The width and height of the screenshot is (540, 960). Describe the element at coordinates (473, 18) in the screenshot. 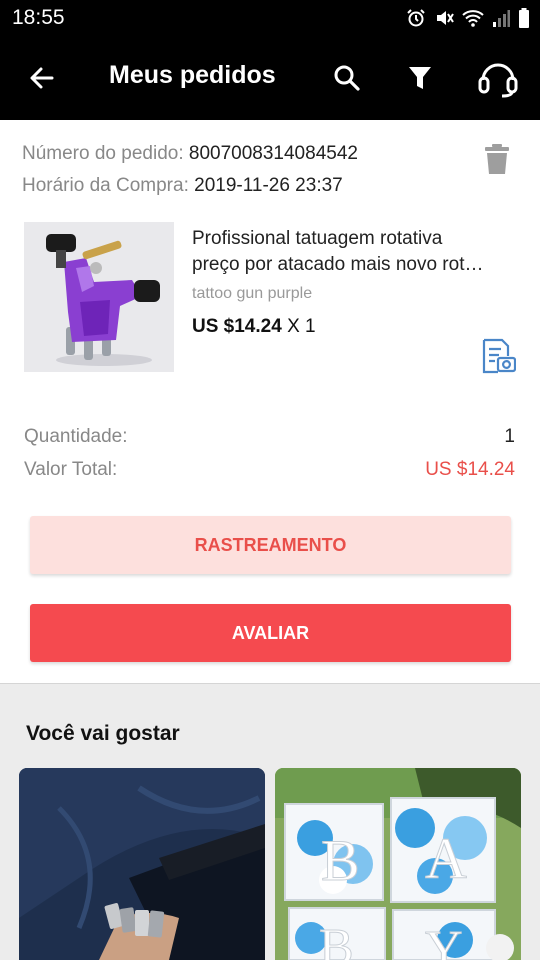

I see `wifi-icon` at that location.